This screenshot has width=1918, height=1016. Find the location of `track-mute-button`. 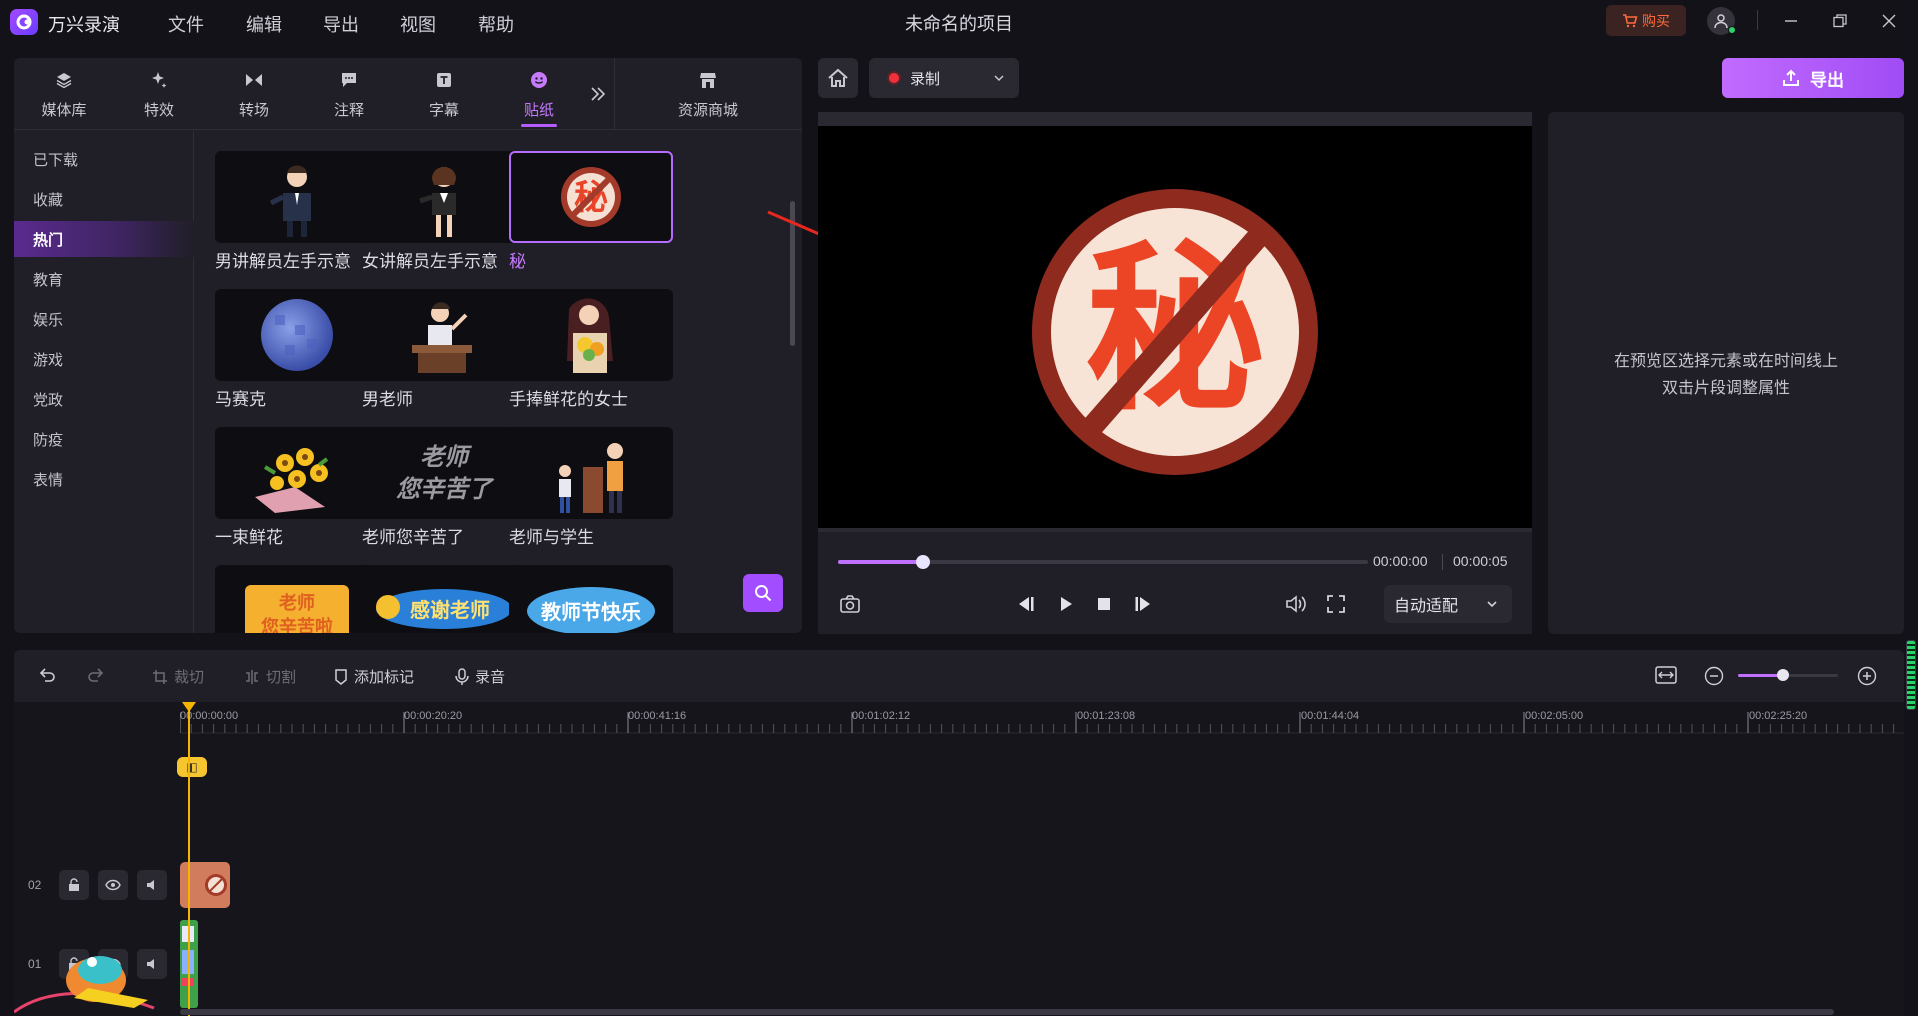

track-mute-button is located at coordinates (152, 885).